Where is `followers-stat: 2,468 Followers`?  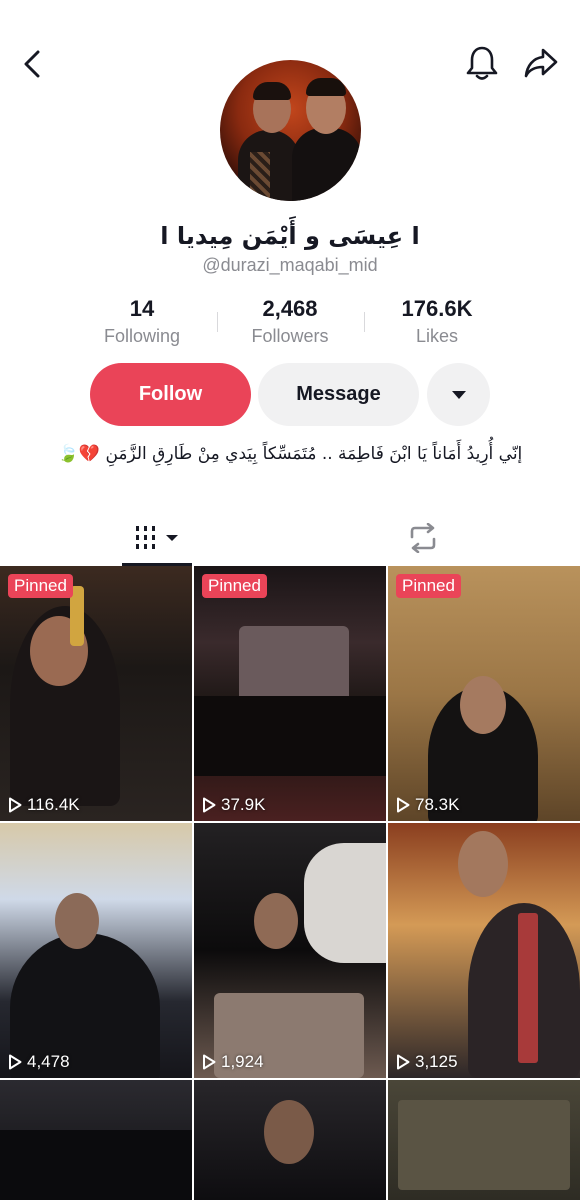
followers-stat: 2,468 Followers is located at coordinates (290, 321).